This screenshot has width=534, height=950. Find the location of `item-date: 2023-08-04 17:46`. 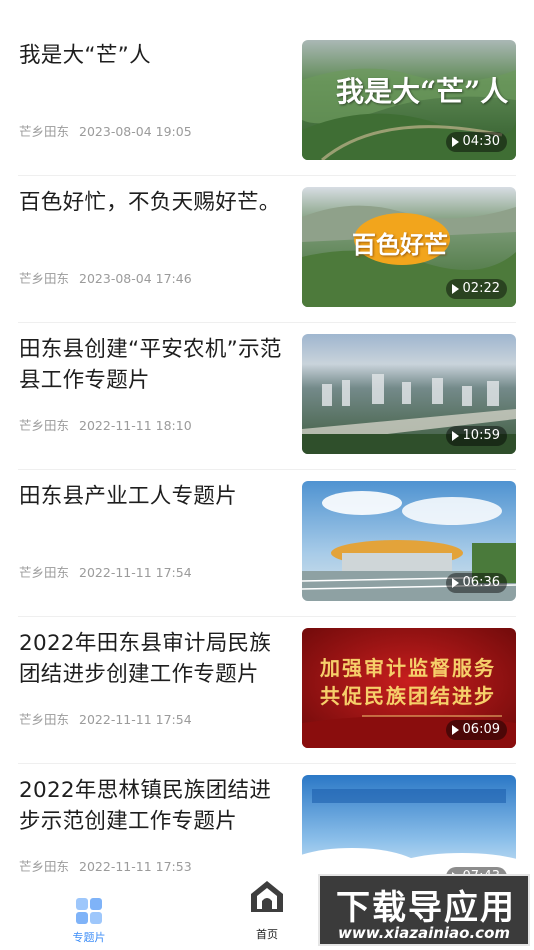

item-date: 2023-08-04 17:46 is located at coordinates (135, 278).